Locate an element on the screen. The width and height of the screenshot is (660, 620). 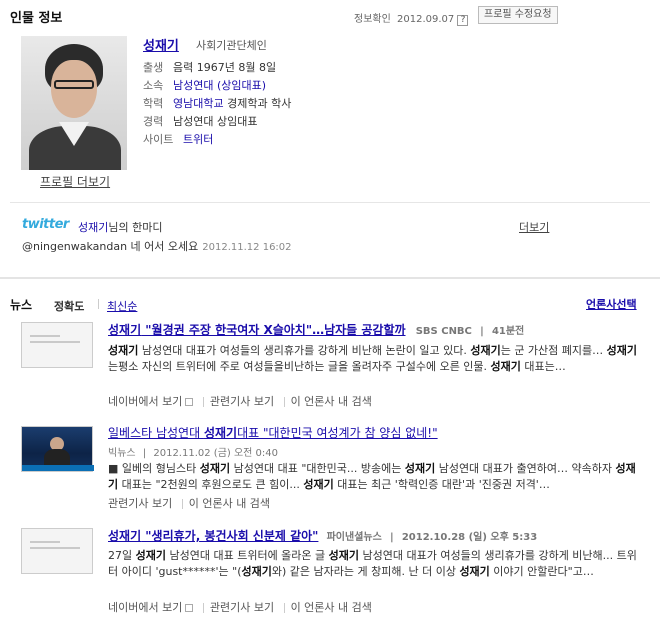
twitter-header: 성재기님의 한마디 is located at coordinates (120, 227).